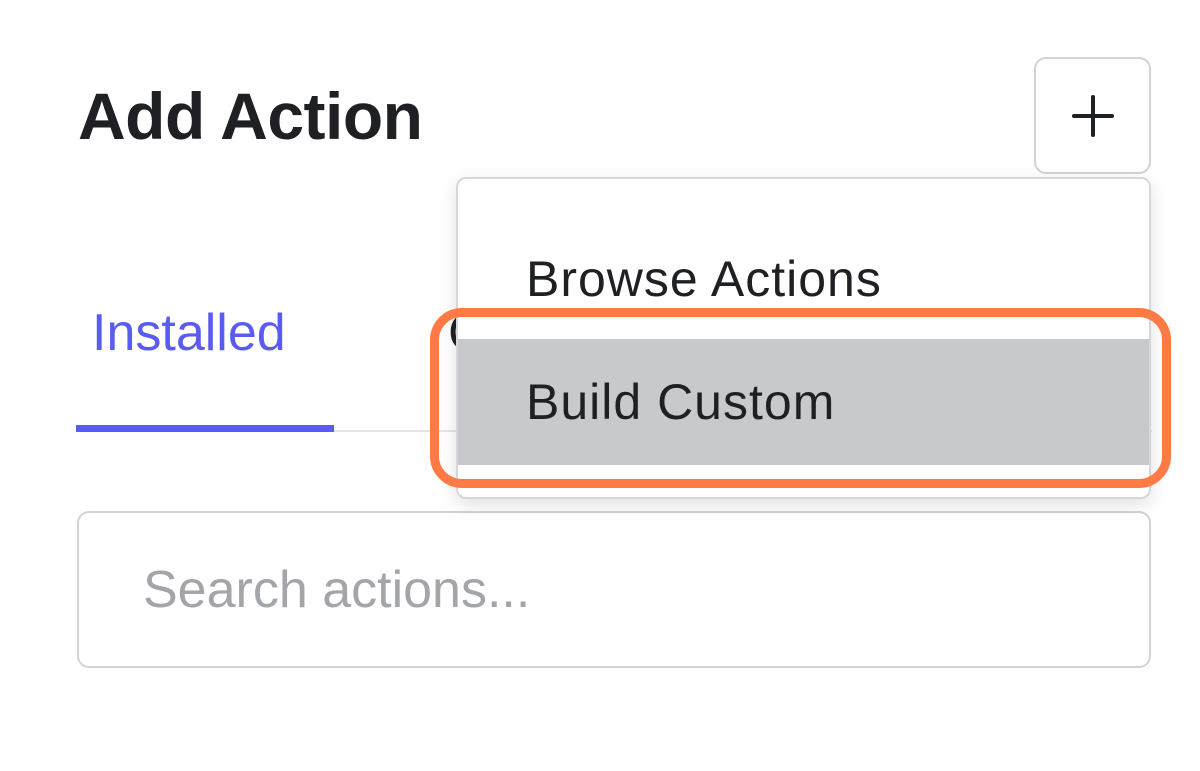  Describe the element at coordinates (803, 279) in the screenshot. I see `menu-item-browse-actions: Browse Actions` at that location.